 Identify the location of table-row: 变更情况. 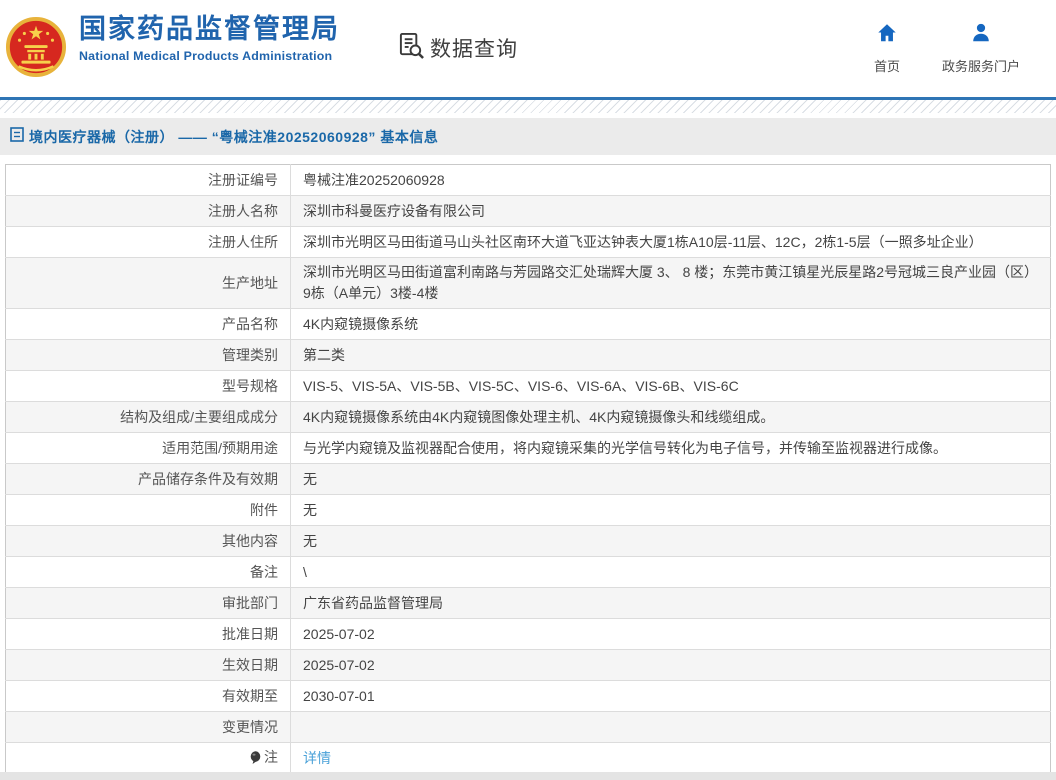
(528, 727).